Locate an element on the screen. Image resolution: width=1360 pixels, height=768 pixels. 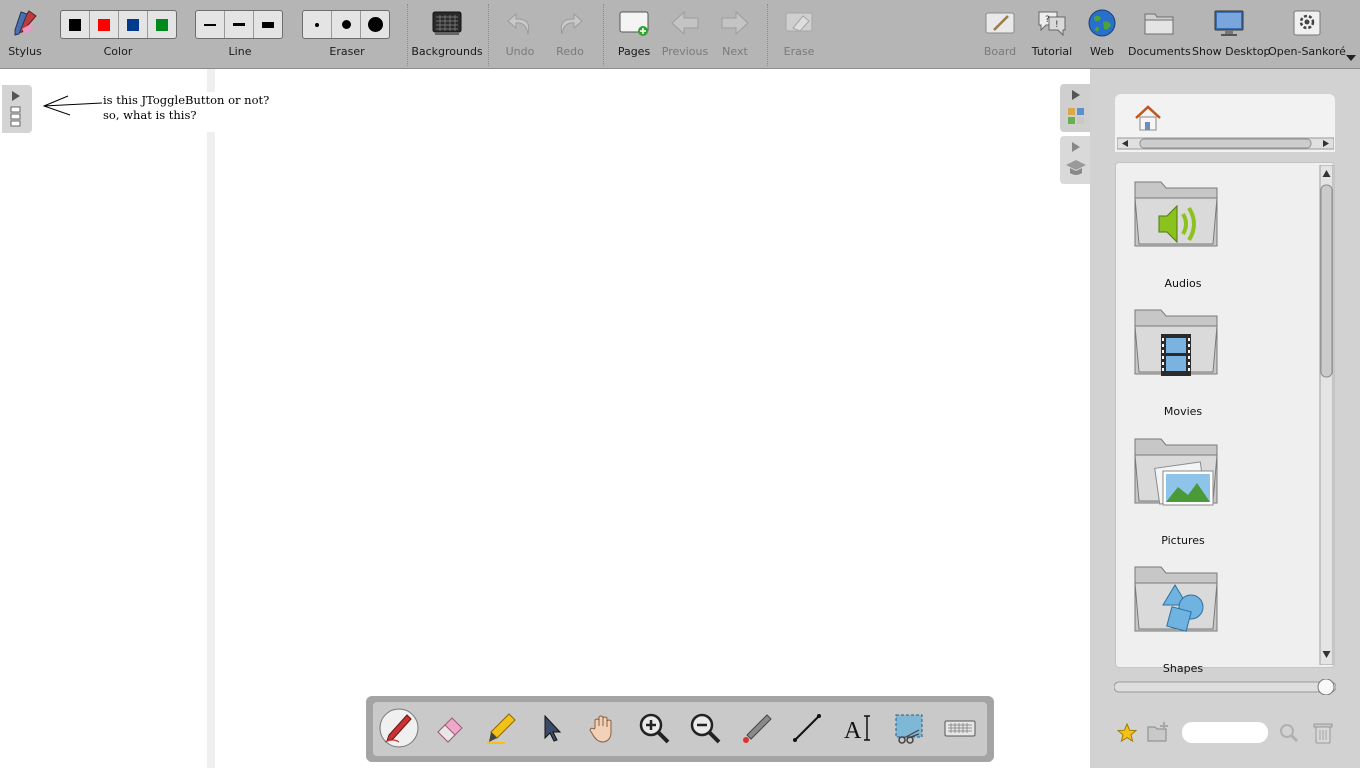
shapes-folder-icon is located at coordinates (1176, 599).